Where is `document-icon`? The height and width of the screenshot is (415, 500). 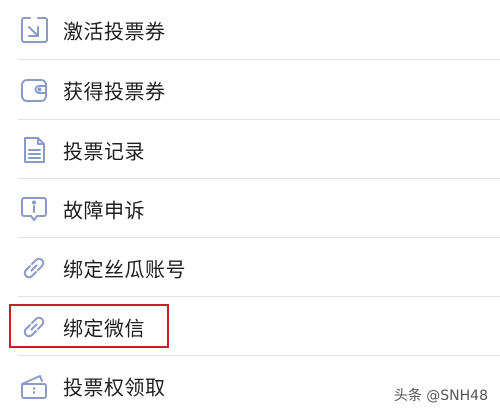 document-icon is located at coordinates (34, 150).